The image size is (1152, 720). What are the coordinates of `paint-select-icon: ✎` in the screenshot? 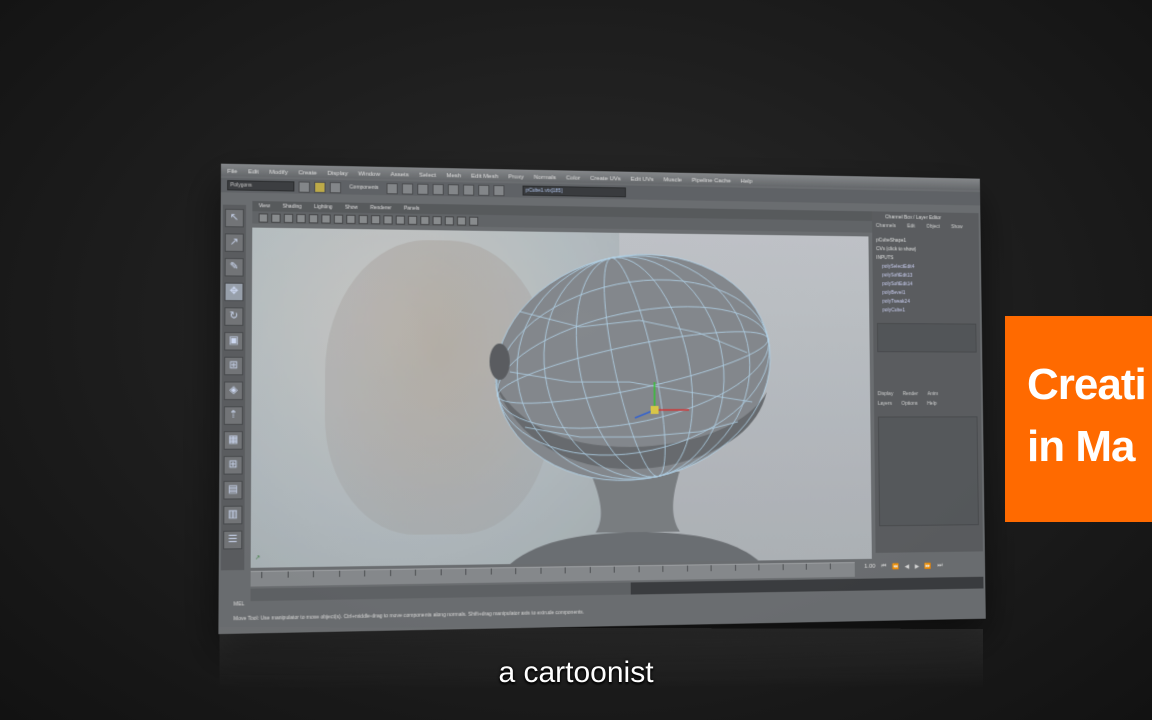 It's located at (234, 267).